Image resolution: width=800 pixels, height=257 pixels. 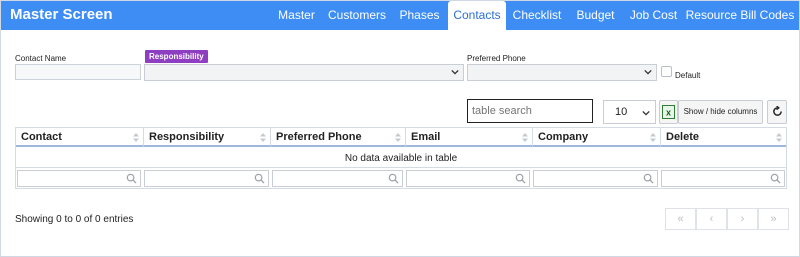 What do you see at coordinates (653, 15) in the screenshot?
I see `tab-job-cost: Job Cost` at bounding box center [653, 15].